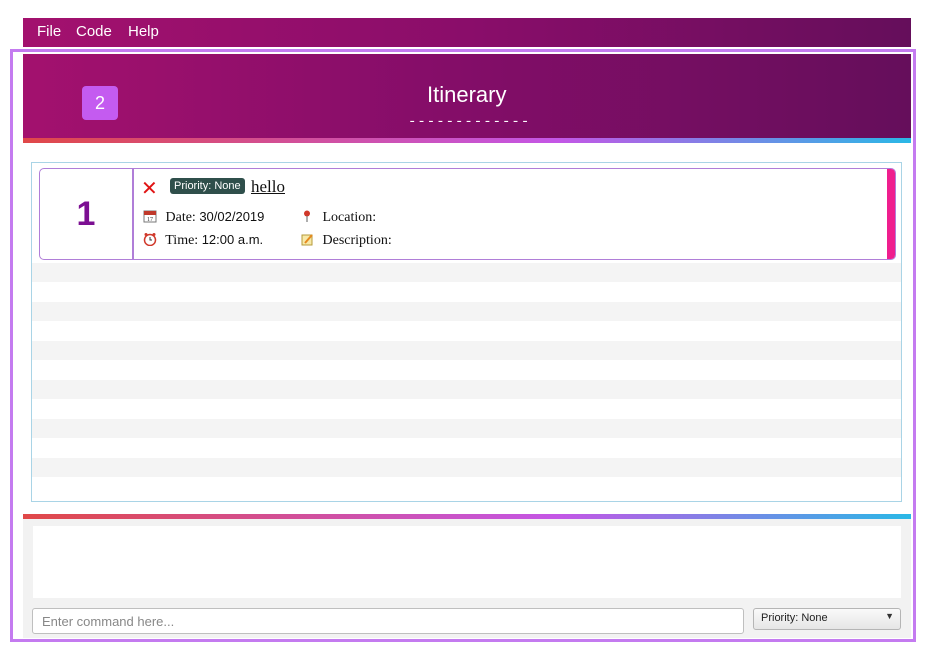 The height and width of the screenshot is (653, 933). I want to click on item-name: hello, so click(268, 186).